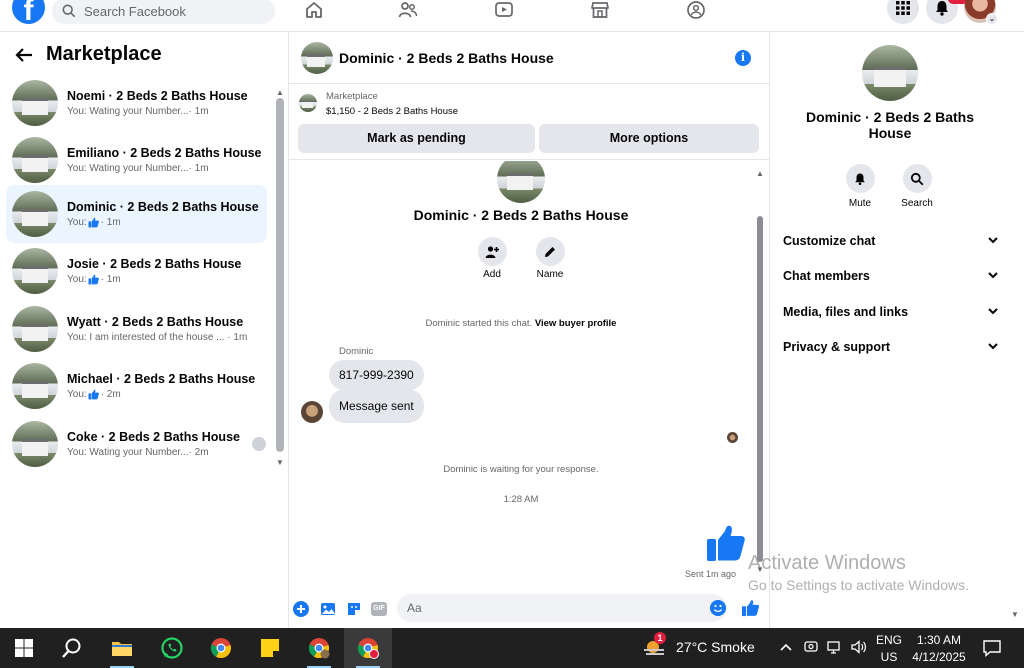 This screenshot has height=668, width=1024. I want to click on system-clock: 1:30 AM 4/12/2025, so click(939, 649).